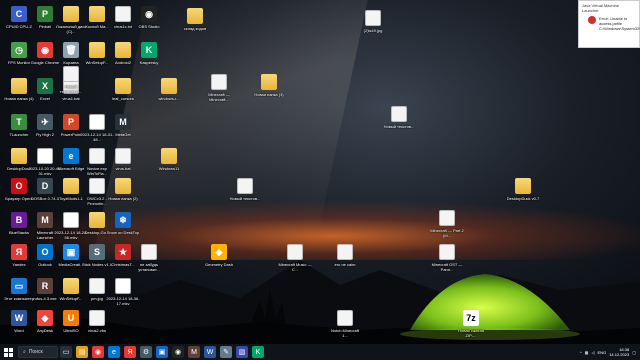 The height and width of the screenshot is (360, 640). I want to click on christmas-icon: ★, so click(123, 252).